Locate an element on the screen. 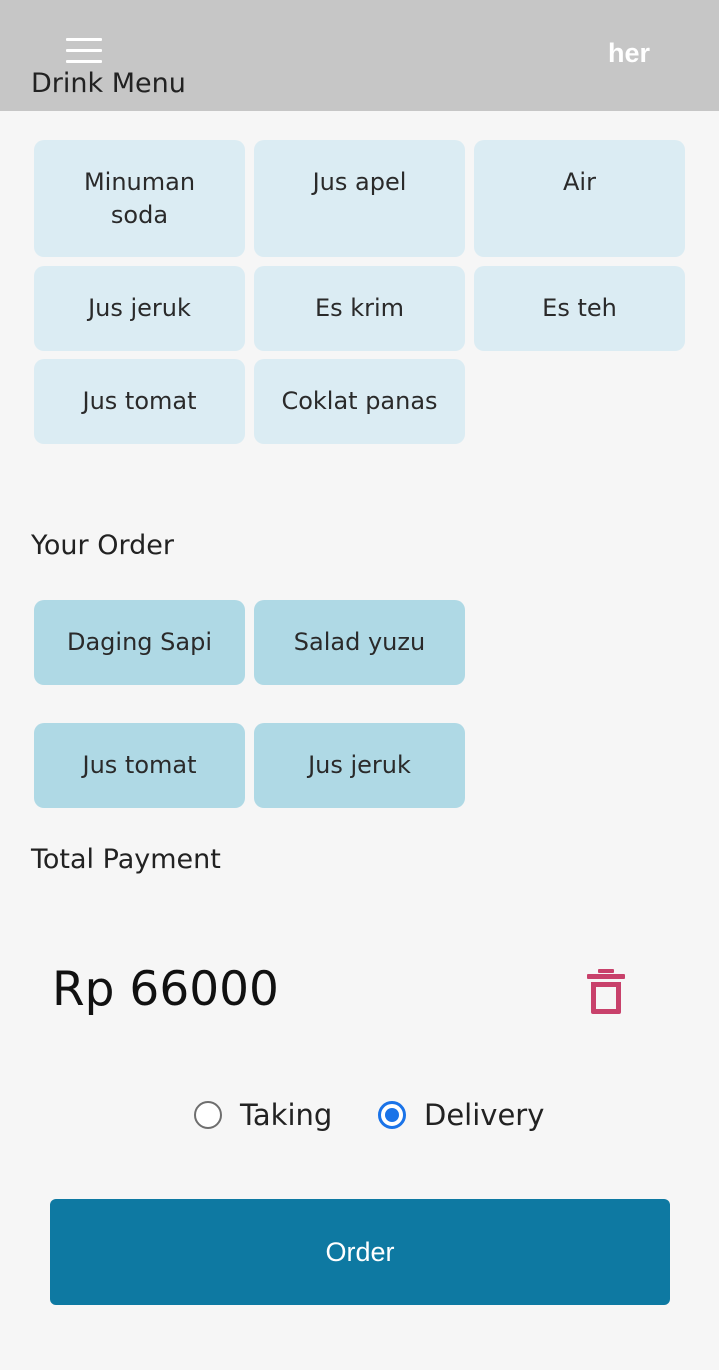  drink-item-jus-apel: Jus apel is located at coordinates (359, 198).